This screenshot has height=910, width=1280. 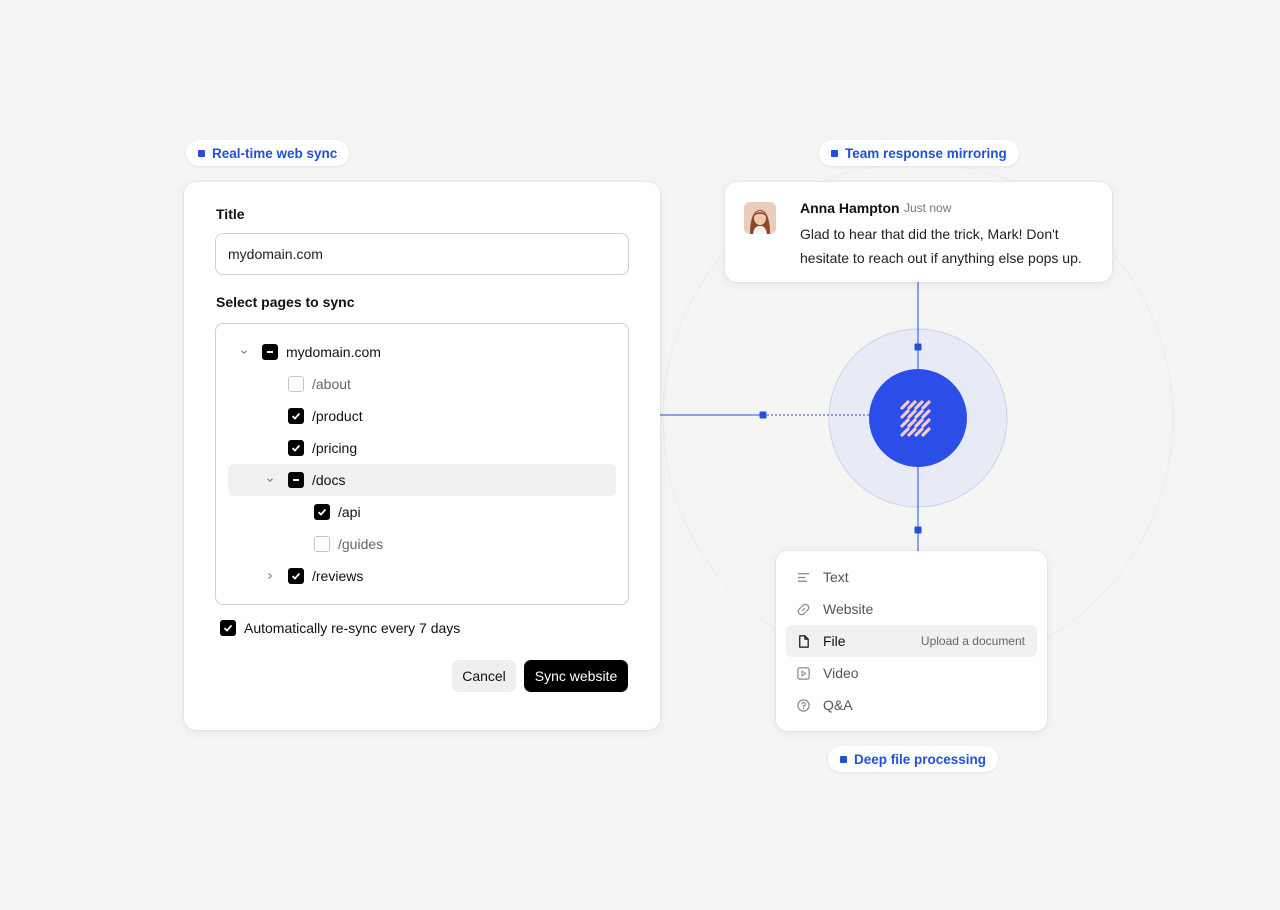 What do you see at coordinates (275, 153) in the screenshot?
I see `badge-label: Real-time web sync` at bounding box center [275, 153].